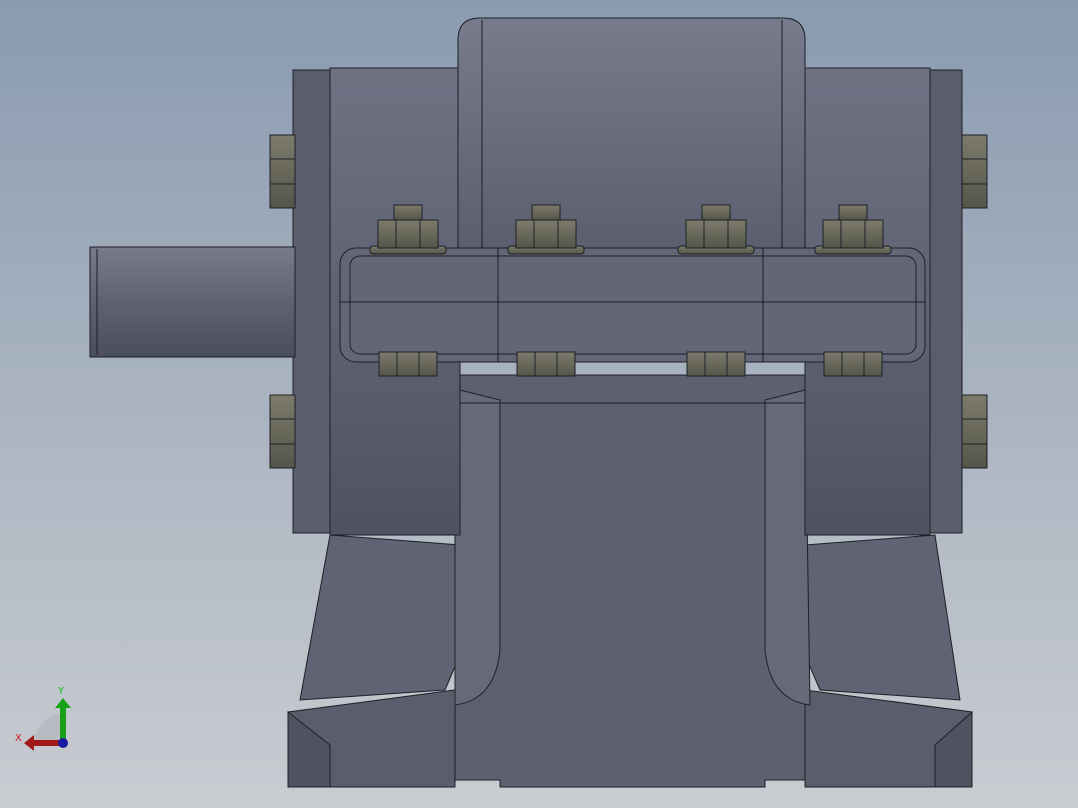 The image size is (1078, 808). Describe the element at coordinates (192, 302) in the screenshot. I see `input-shaft` at that location.